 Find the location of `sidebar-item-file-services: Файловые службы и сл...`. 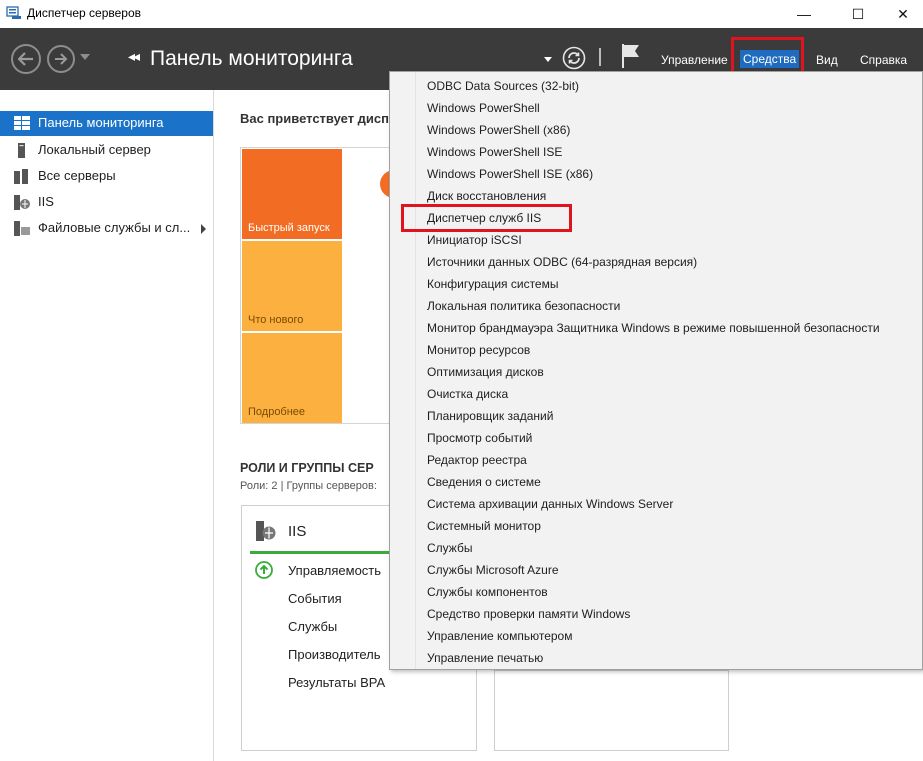

sidebar-item-file-services: Файловые службы и сл... is located at coordinates (106, 228).